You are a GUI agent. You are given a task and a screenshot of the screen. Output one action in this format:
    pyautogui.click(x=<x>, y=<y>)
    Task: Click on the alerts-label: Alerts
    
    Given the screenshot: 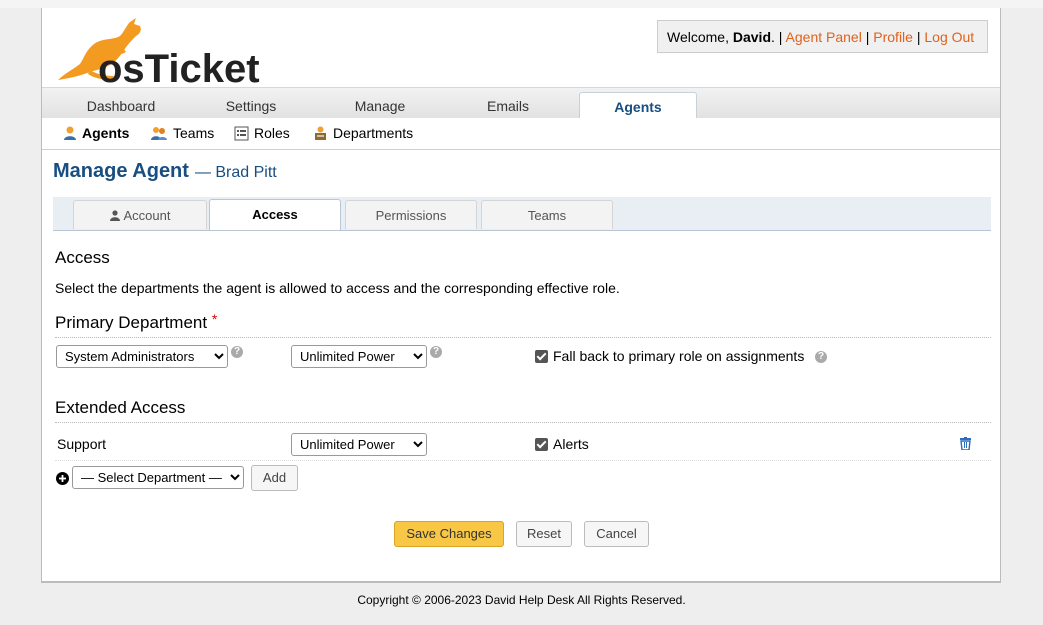 What is the action you would take?
    pyautogui.click(x=571, y=444)
    